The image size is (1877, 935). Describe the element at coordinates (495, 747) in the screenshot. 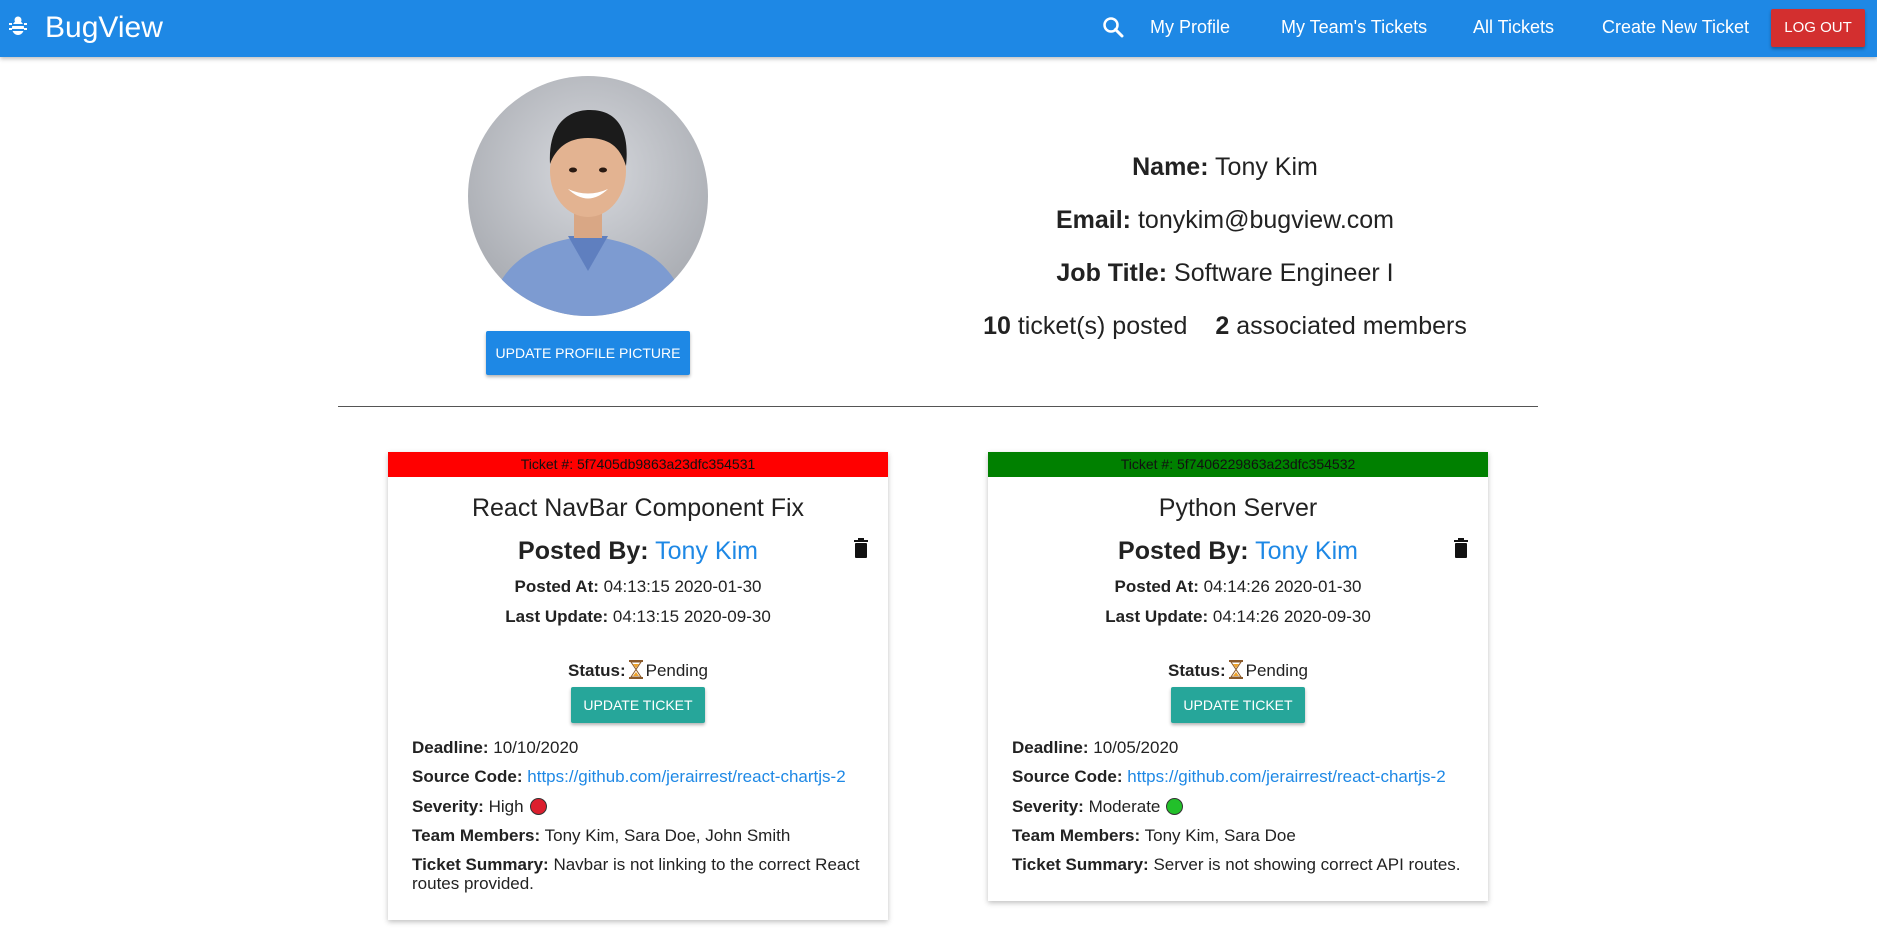

I see `ticket-deadline: Deadline: 10/10/2020` at that location.